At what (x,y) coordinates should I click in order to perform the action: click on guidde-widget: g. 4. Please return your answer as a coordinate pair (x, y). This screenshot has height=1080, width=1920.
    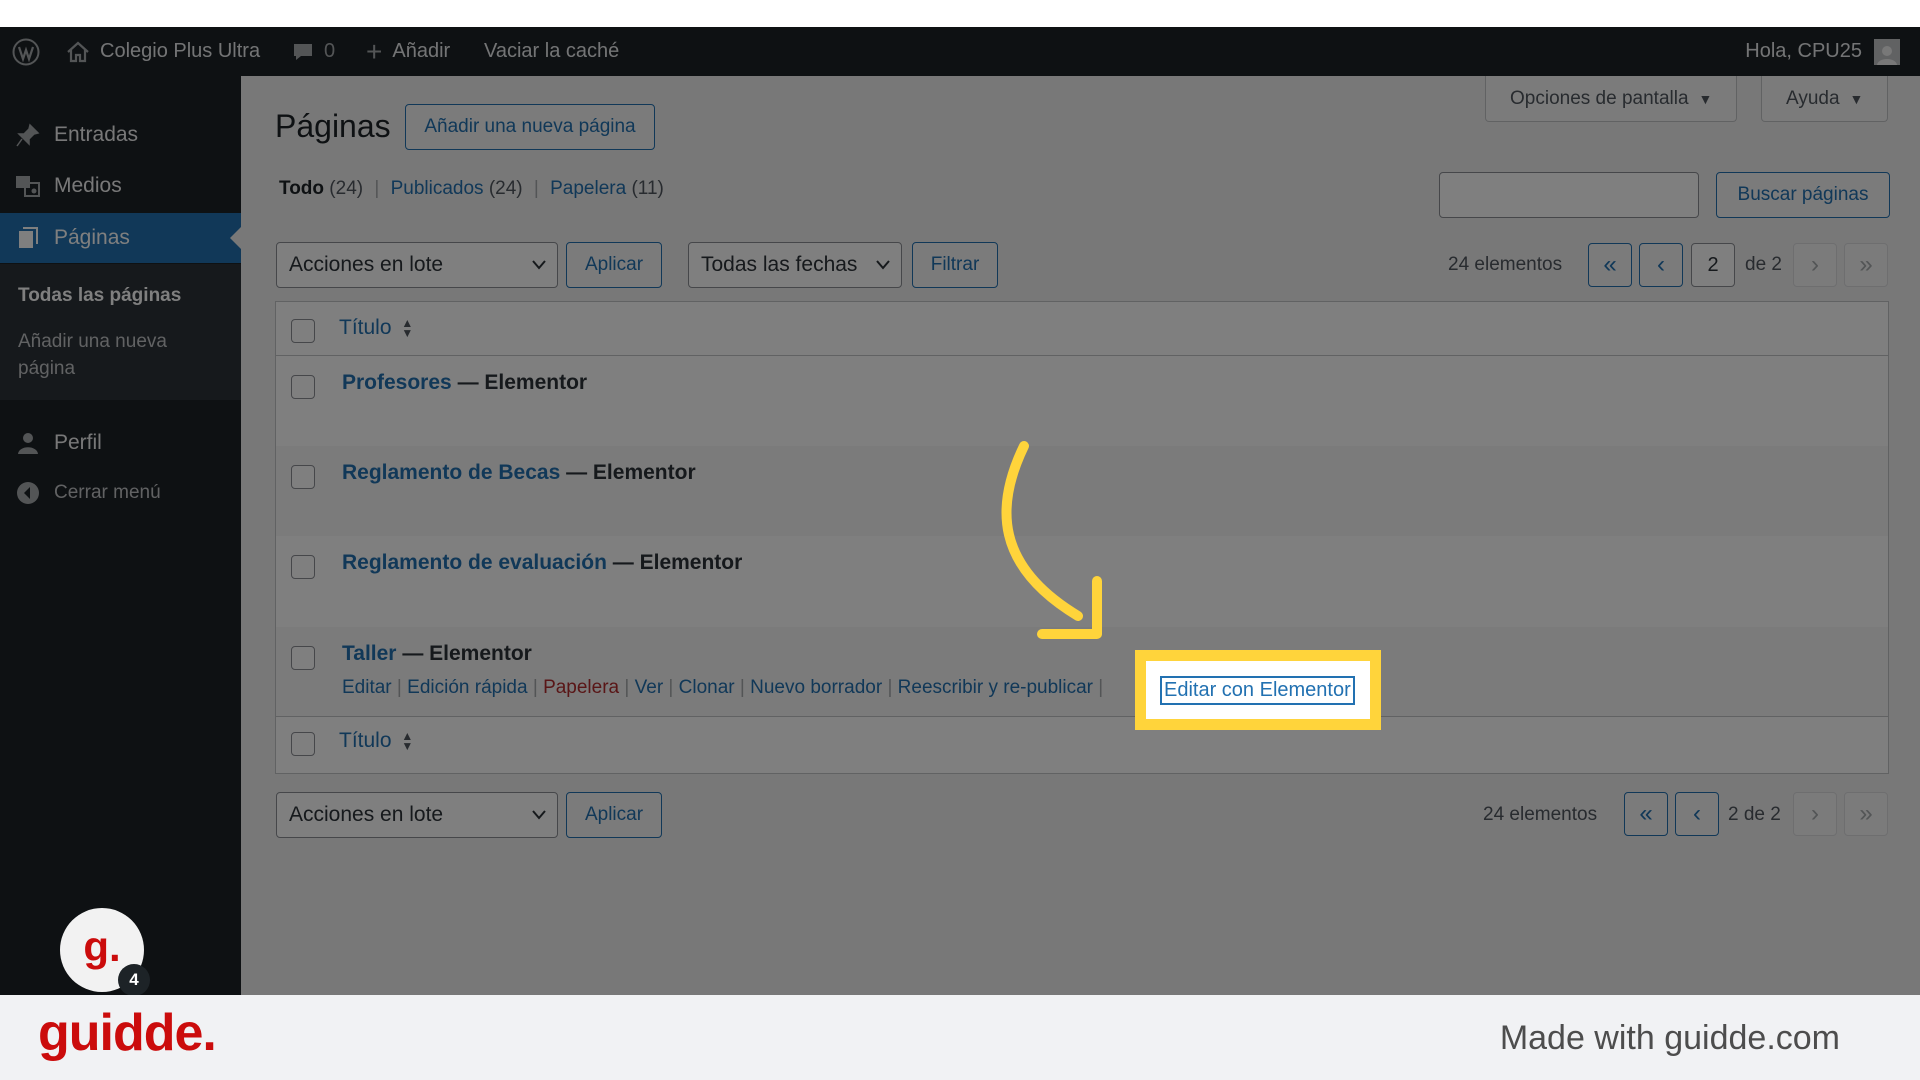
    Looking at the image, I should click on (105, 952).